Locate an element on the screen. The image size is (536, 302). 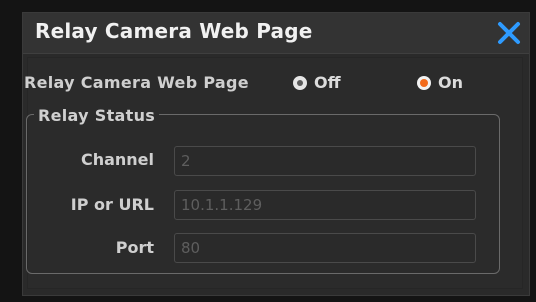
close-icon is located at coordinates (509, 33).